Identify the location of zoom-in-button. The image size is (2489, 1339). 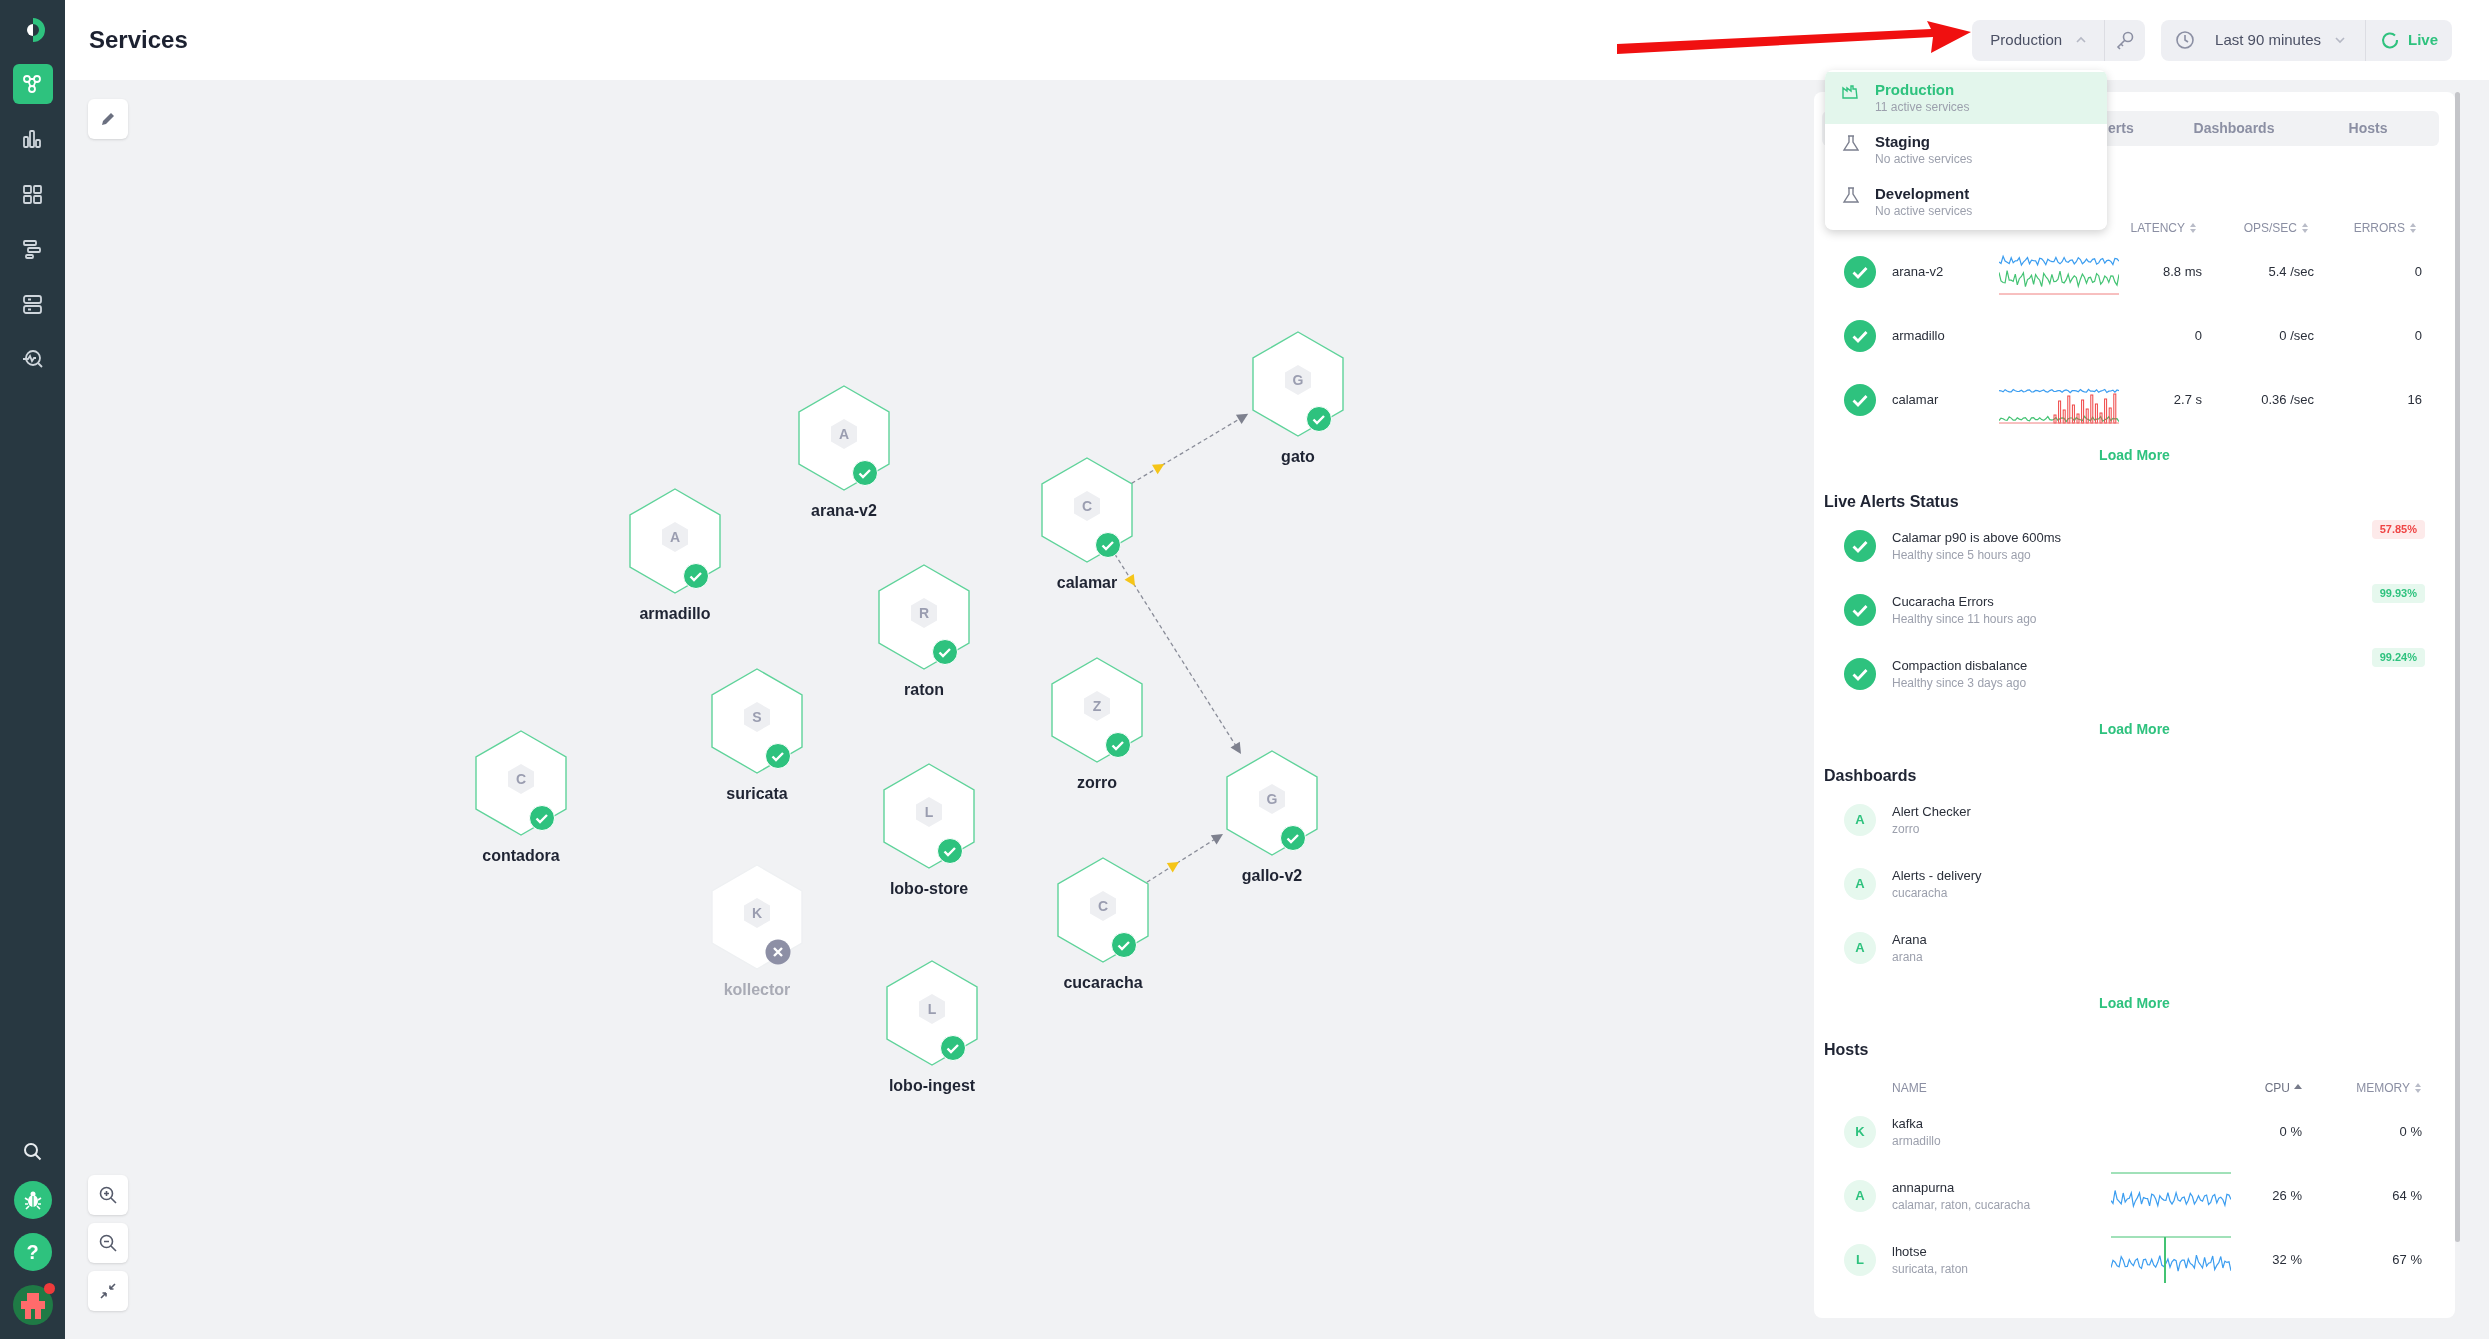
(108, 1195).